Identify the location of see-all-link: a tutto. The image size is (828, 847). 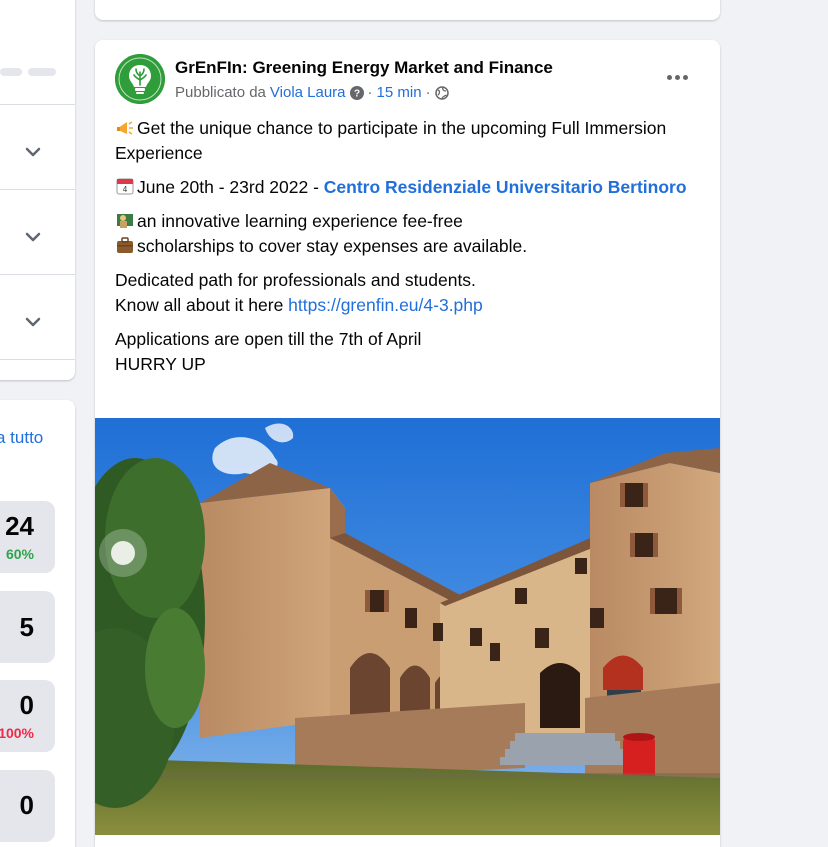
(21, 438).